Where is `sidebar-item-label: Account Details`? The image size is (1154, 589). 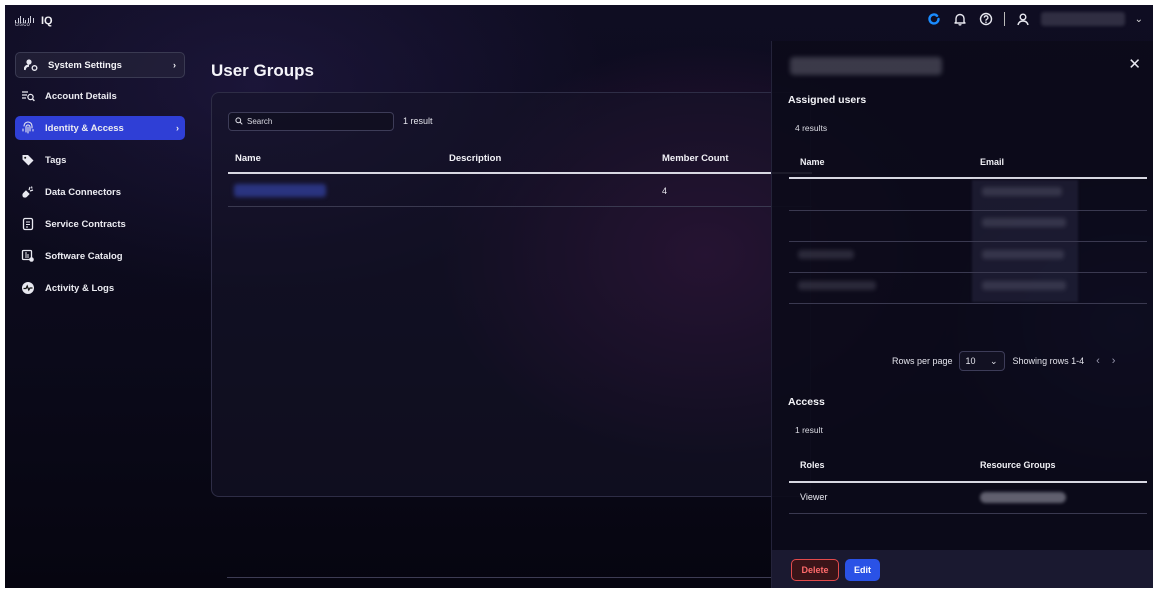 sidebar-item-label: Account Details is located at coordinates (81, 96).